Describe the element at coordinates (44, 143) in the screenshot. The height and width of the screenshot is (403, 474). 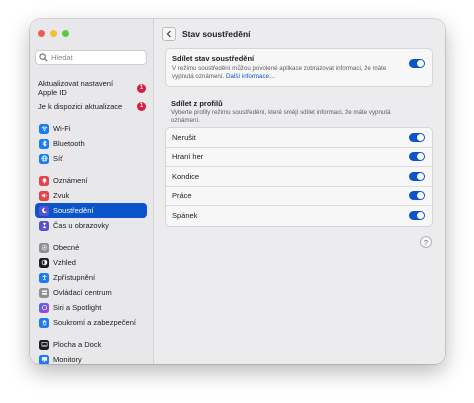
I see `bluetooth-icon` at that location.